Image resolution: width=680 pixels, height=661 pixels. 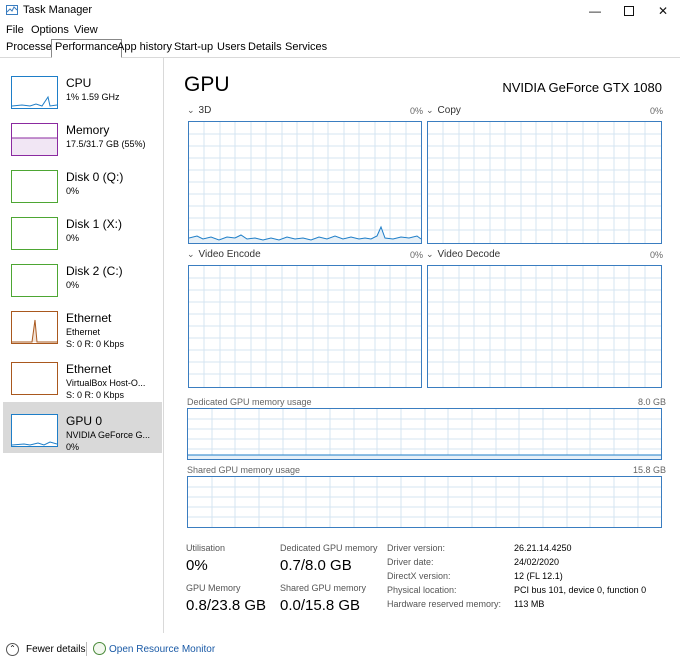 I want to click on gpu-0-thumbnail, so click(x=34, y=430).